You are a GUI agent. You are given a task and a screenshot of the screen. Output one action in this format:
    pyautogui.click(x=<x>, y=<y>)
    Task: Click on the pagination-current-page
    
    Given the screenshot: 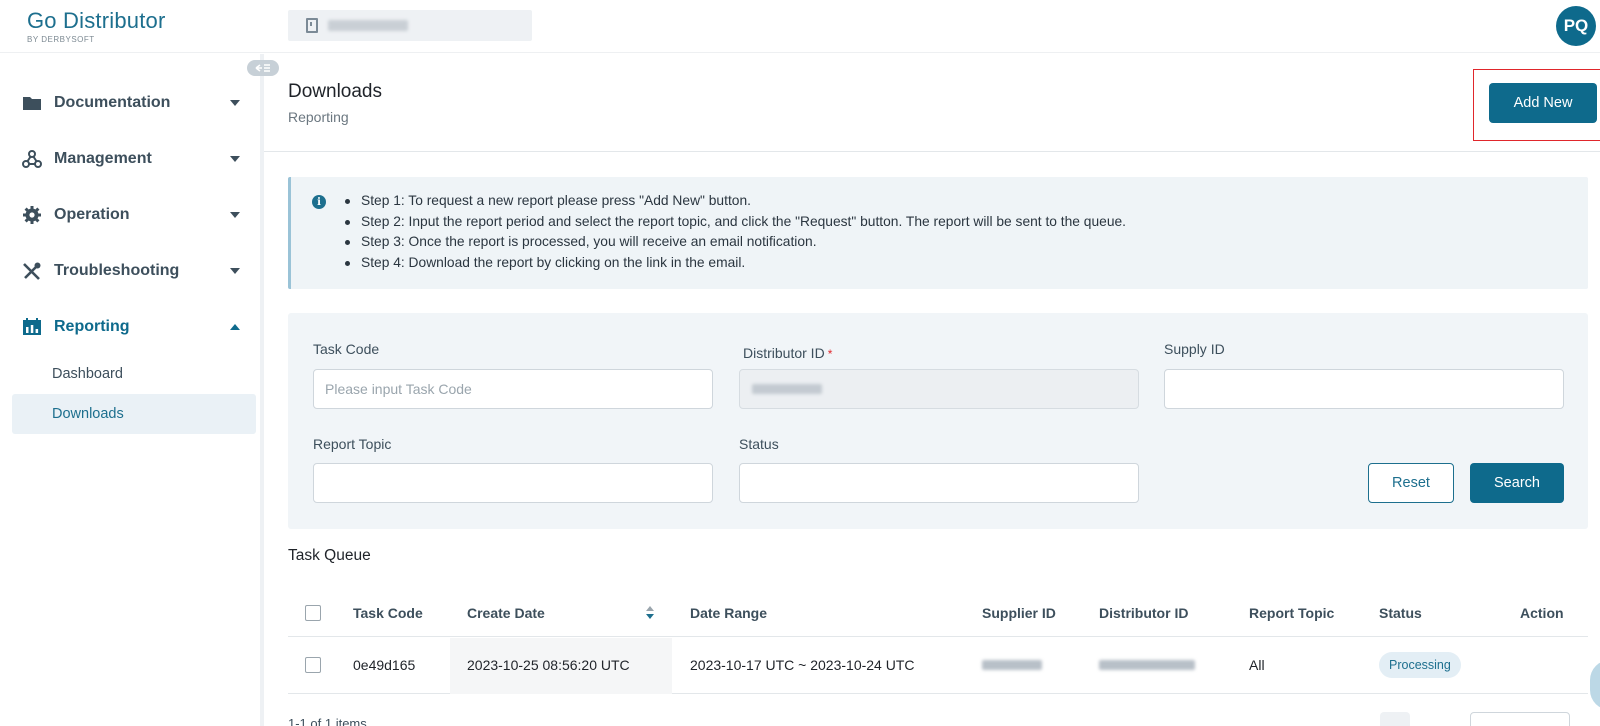 What is the action you would take?
    pyautogui.click(x=1395, y=719)
    